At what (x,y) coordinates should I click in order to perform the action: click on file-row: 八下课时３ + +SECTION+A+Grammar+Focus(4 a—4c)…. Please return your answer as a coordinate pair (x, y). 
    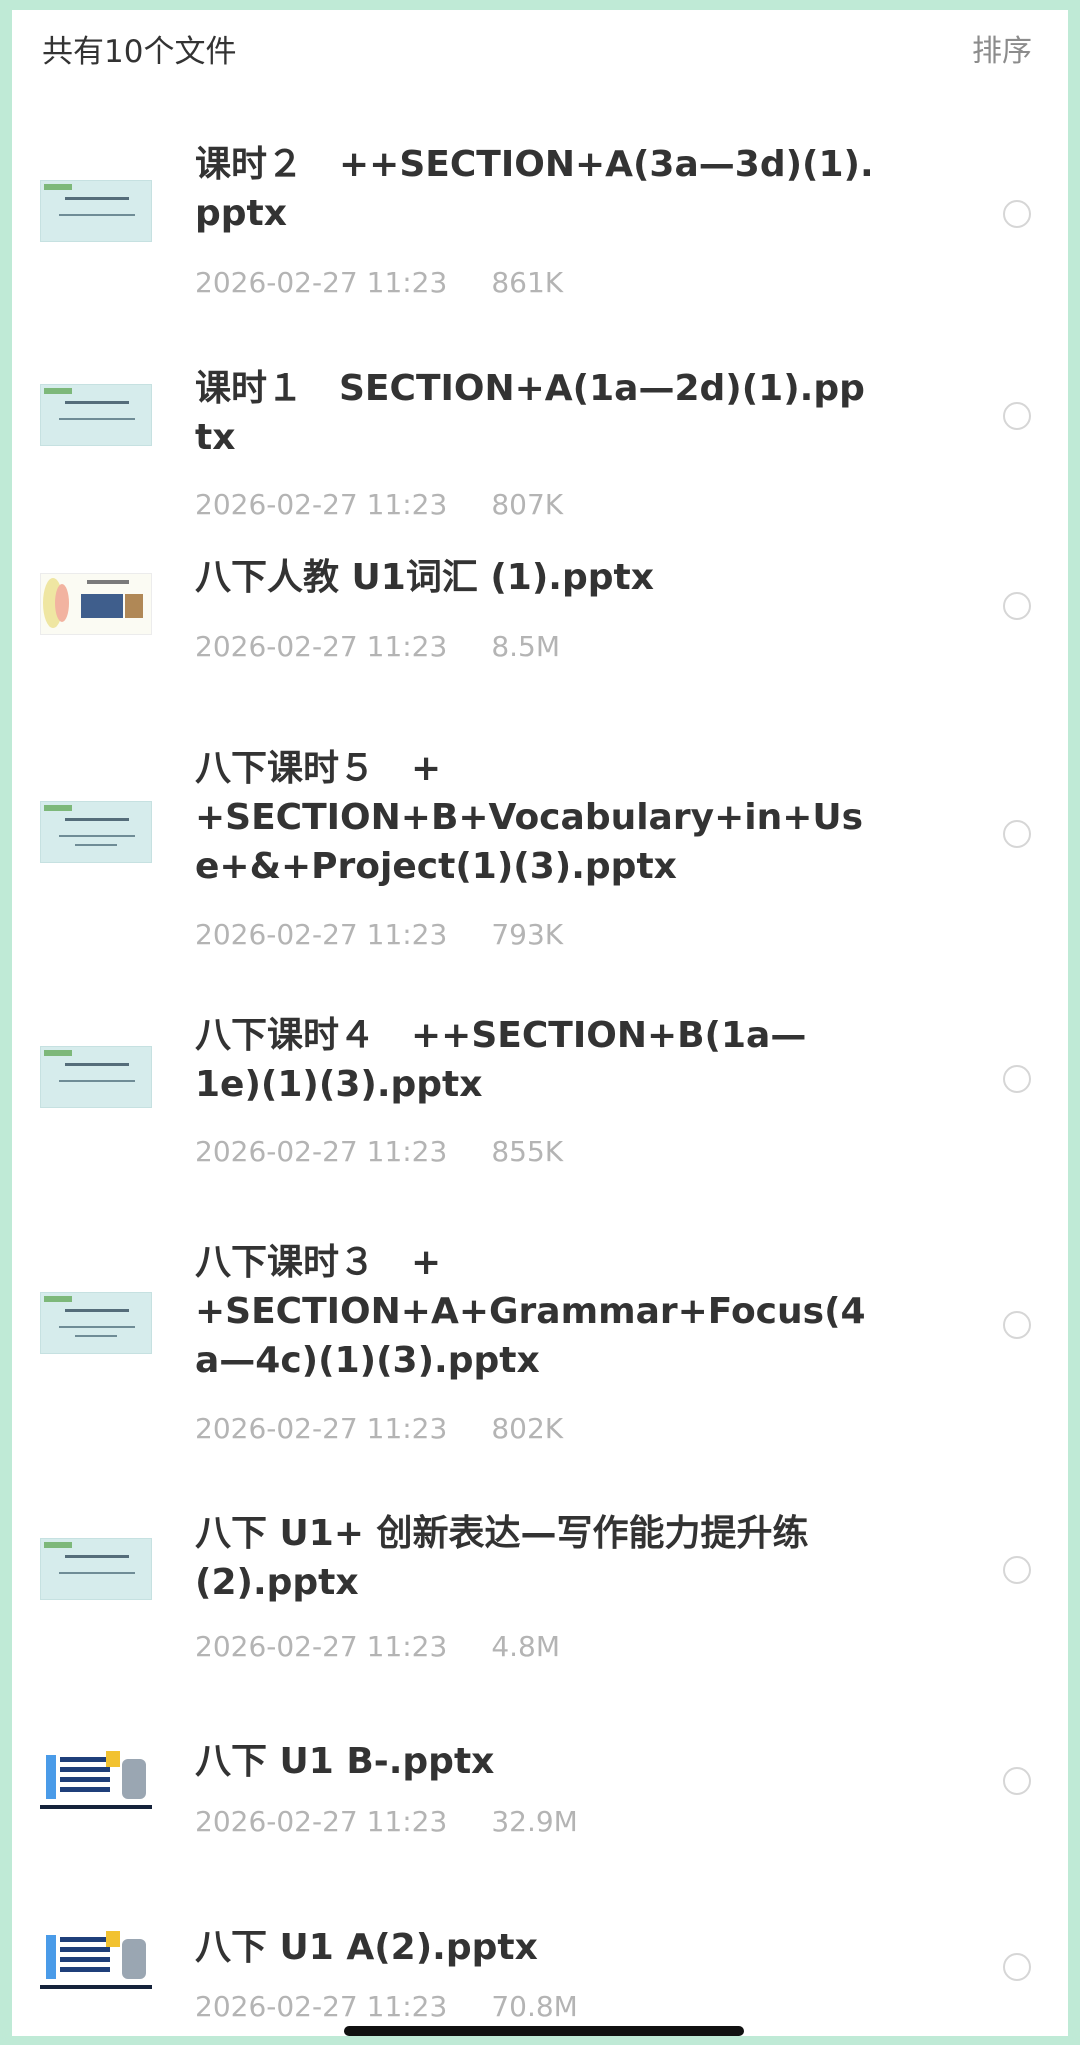
    Looking at the image, I should click on (540, 1349).